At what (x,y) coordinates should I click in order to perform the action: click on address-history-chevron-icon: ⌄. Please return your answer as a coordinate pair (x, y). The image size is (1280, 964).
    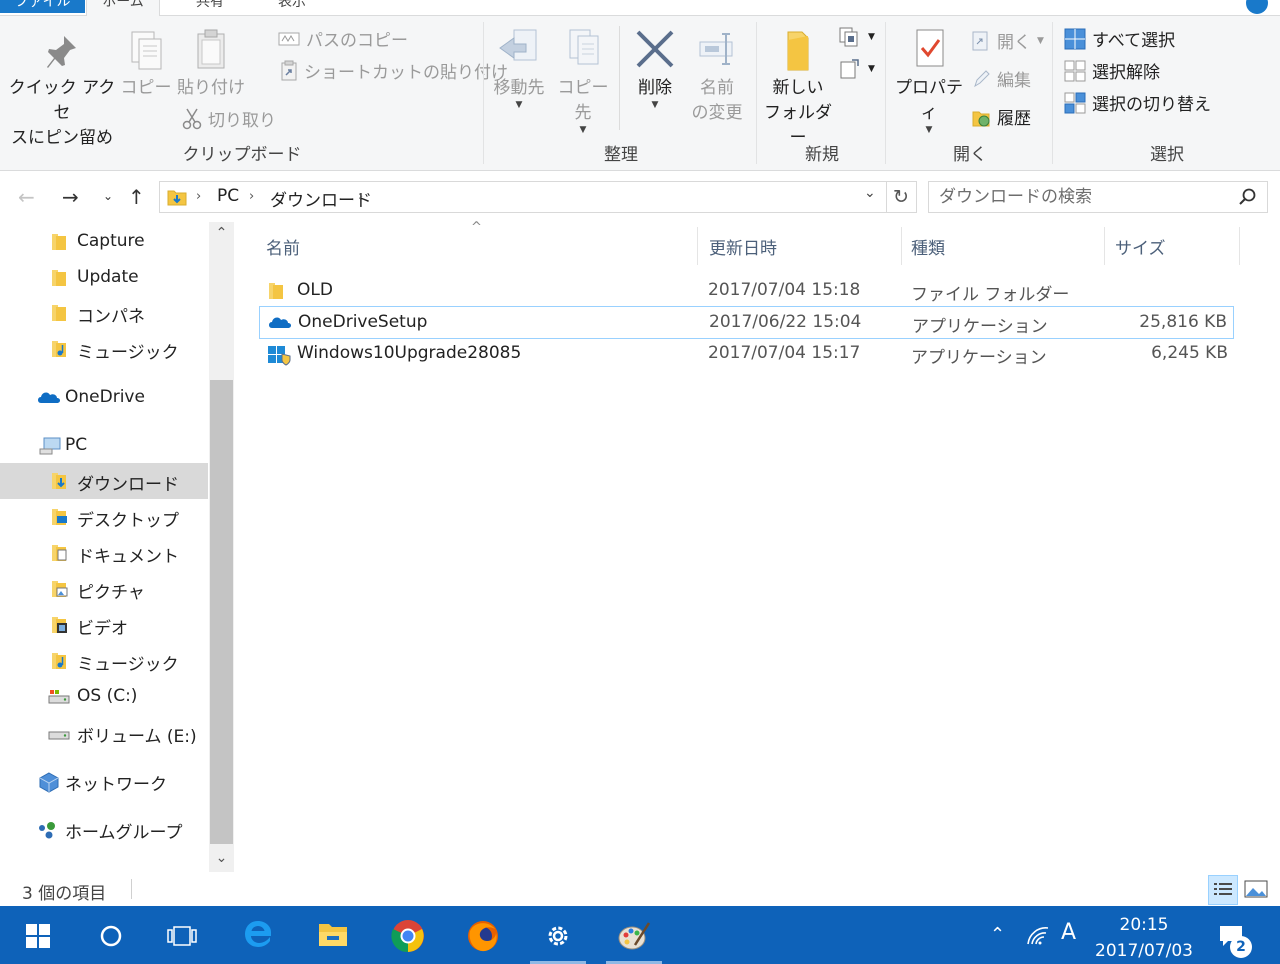
    Looking at the image, I should click on (870, 193).